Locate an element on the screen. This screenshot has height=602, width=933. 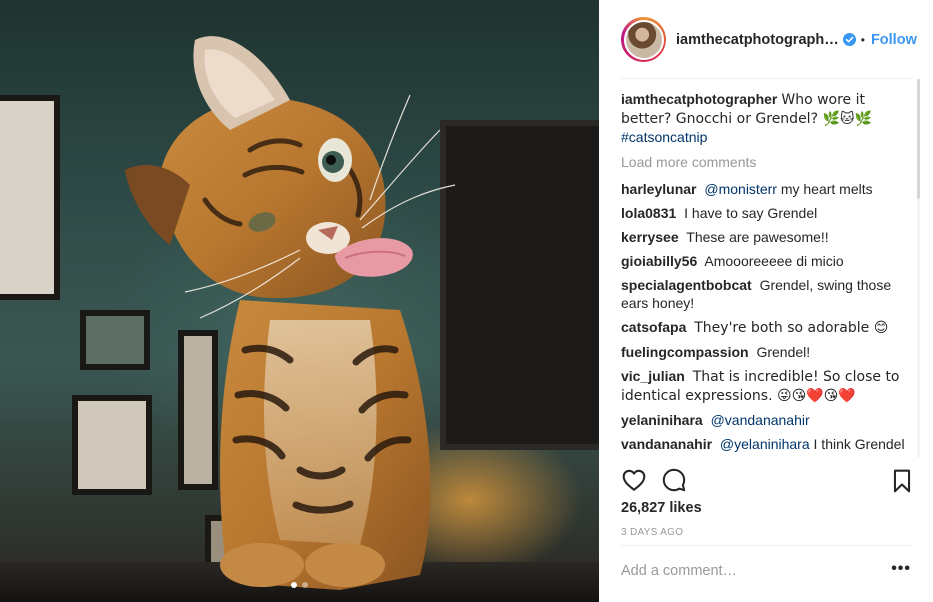
comment-username: catsofapa is located at coordinates (653, 327).